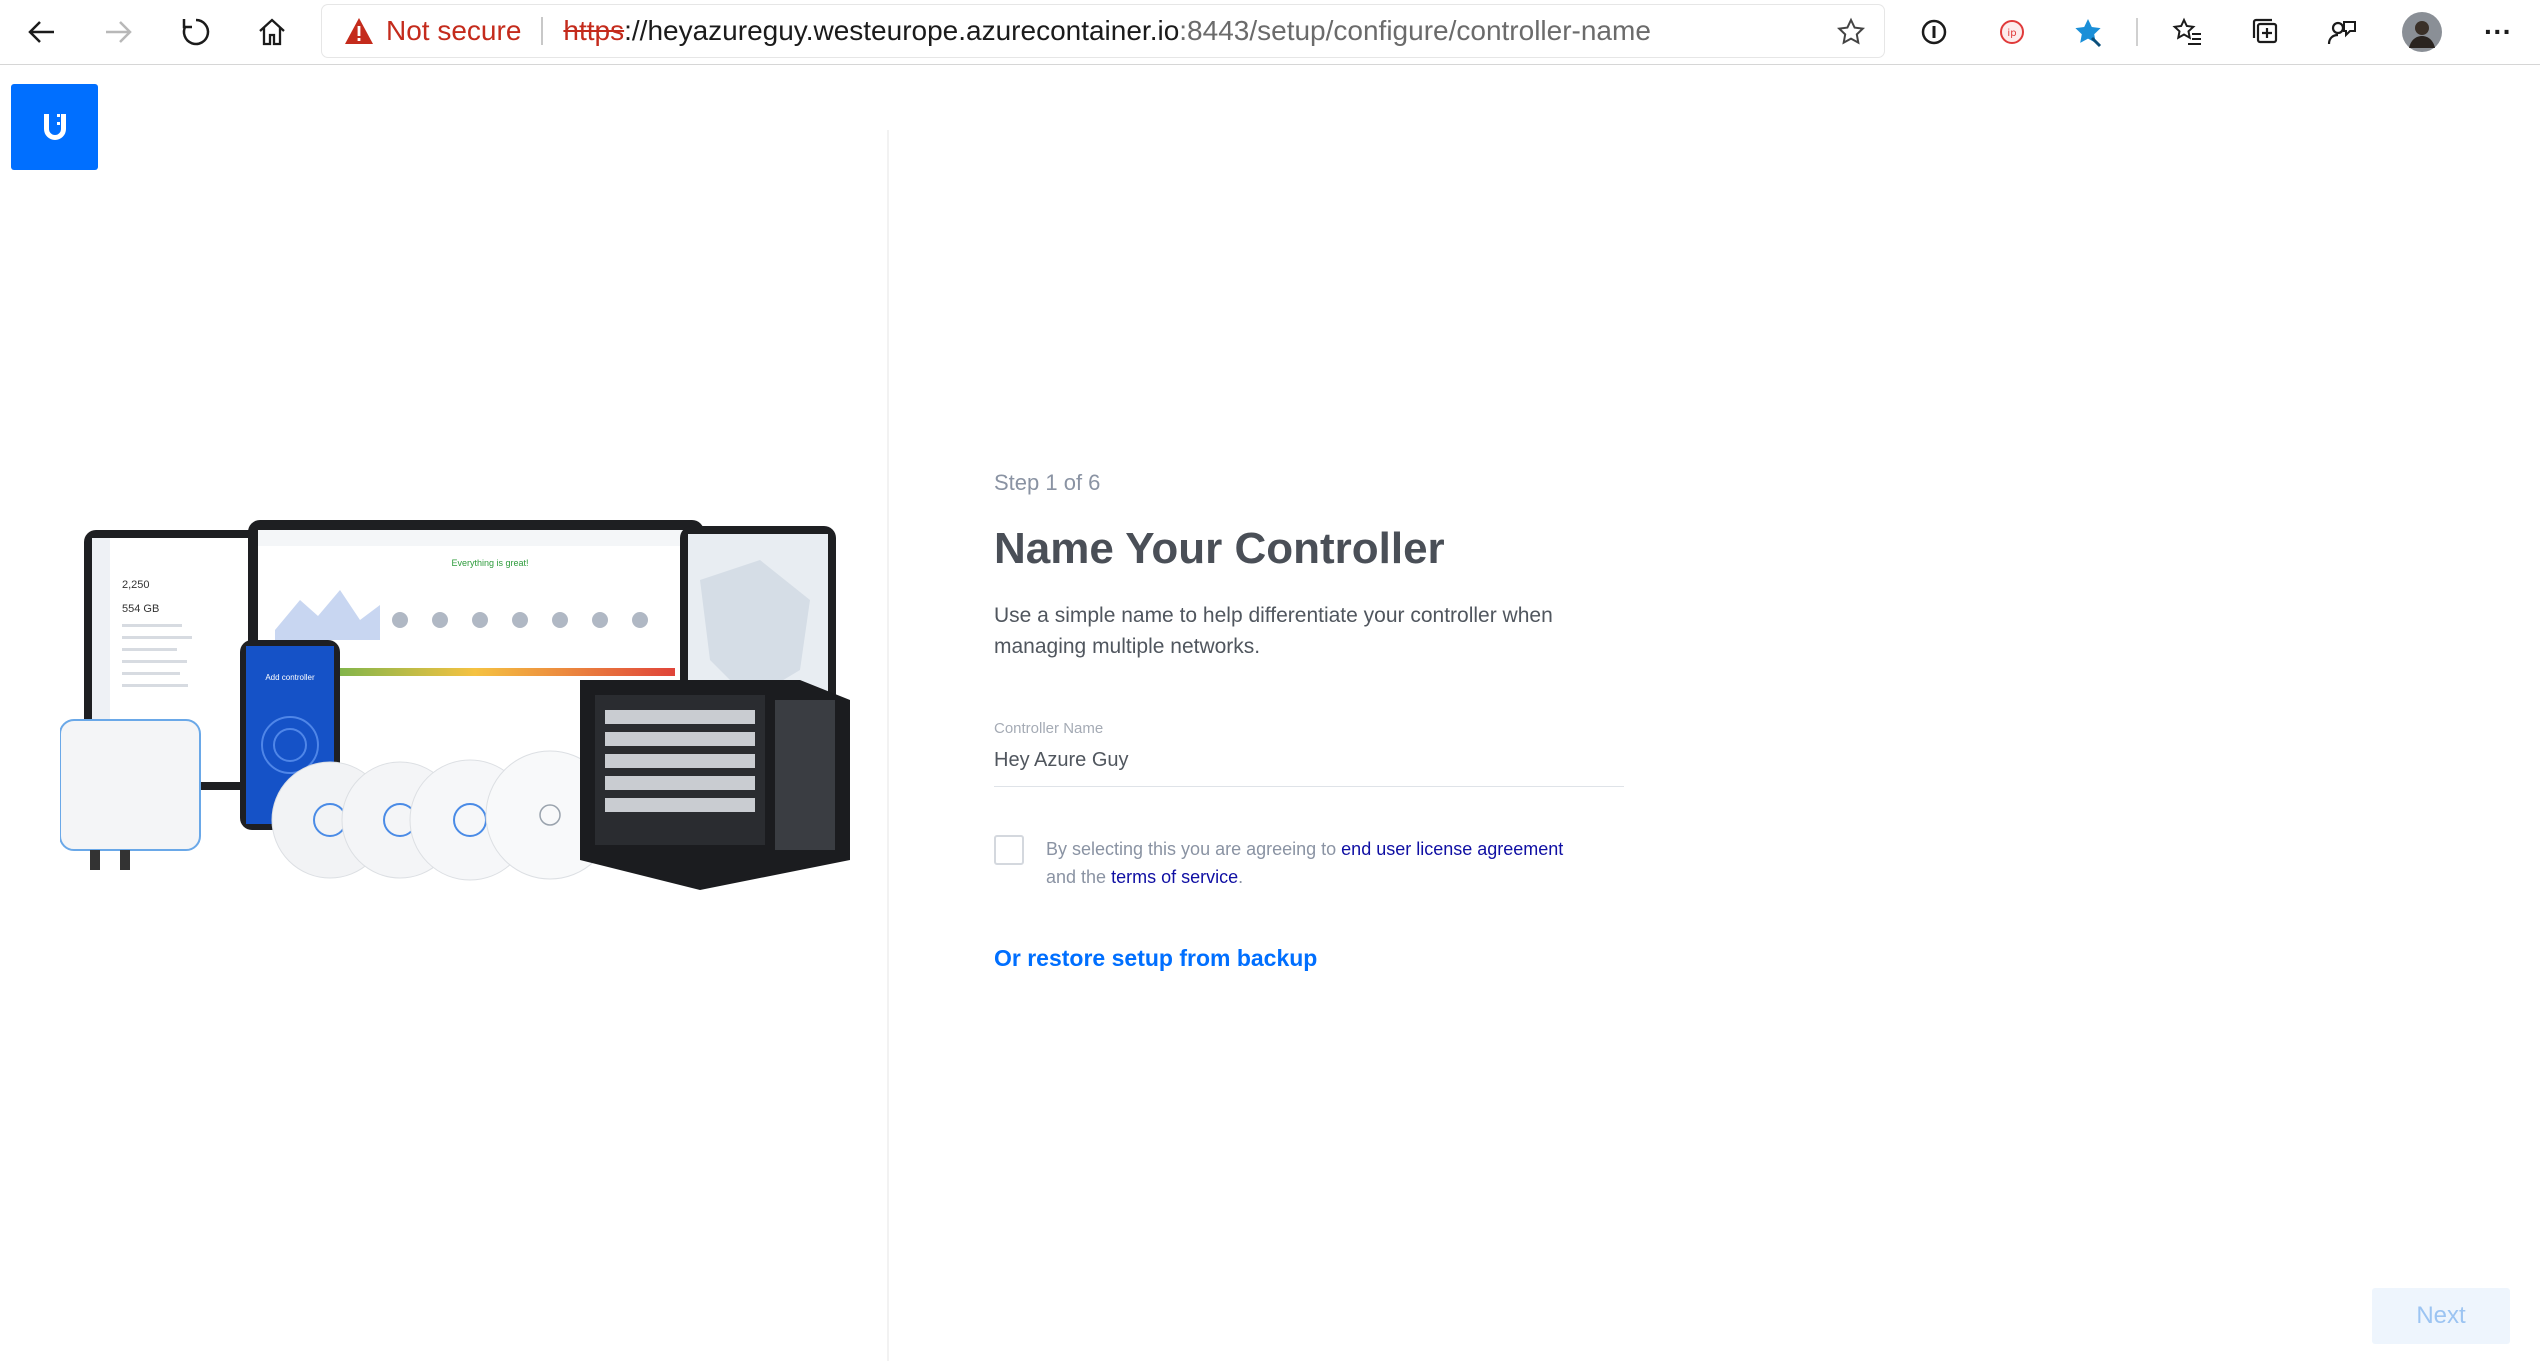  I want to click on step-indicator: Step 1 of 6, so click(1047, 482).